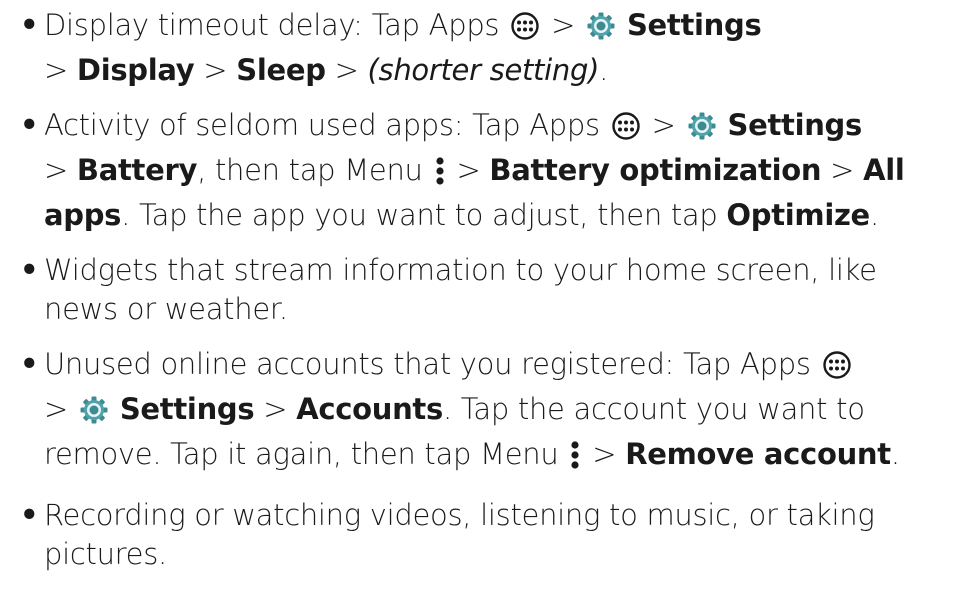 This screenshot has height=605, width=965. Describe the element at coordinates (653, 409) in the screenshot. I see `tip-text: . Tap the account you want to` at that location.